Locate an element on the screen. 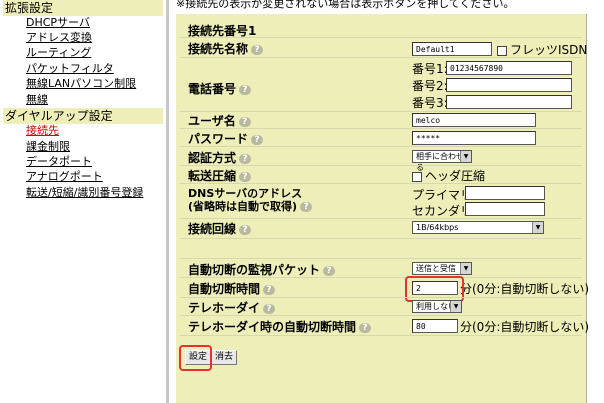 This screenshot has height=403, width=604. sidebar-item-data-port: データポート is located at coordinates (59, 162).